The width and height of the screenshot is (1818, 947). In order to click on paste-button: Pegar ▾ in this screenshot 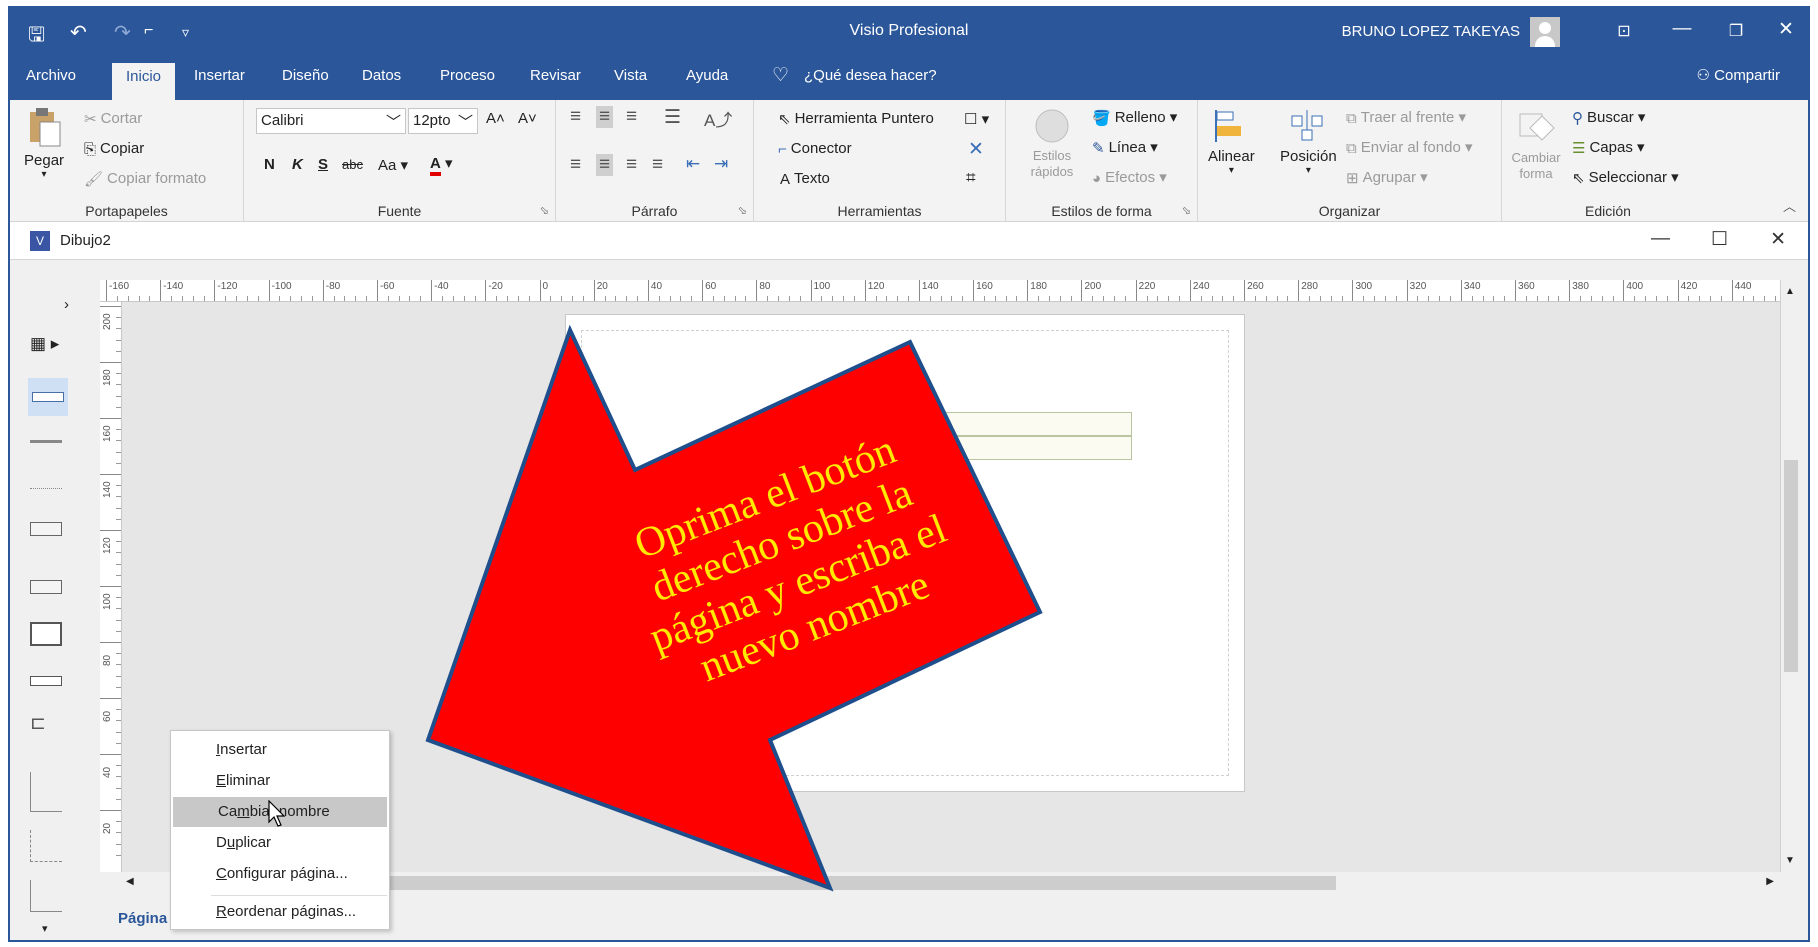, I will do `click(44, 143)`.